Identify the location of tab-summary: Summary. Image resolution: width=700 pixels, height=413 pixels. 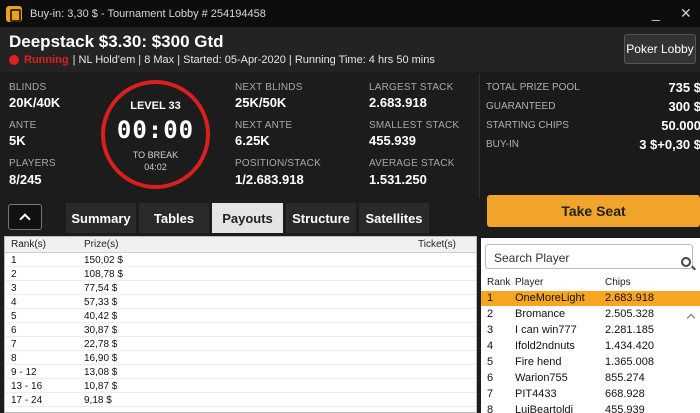
(101, 218).